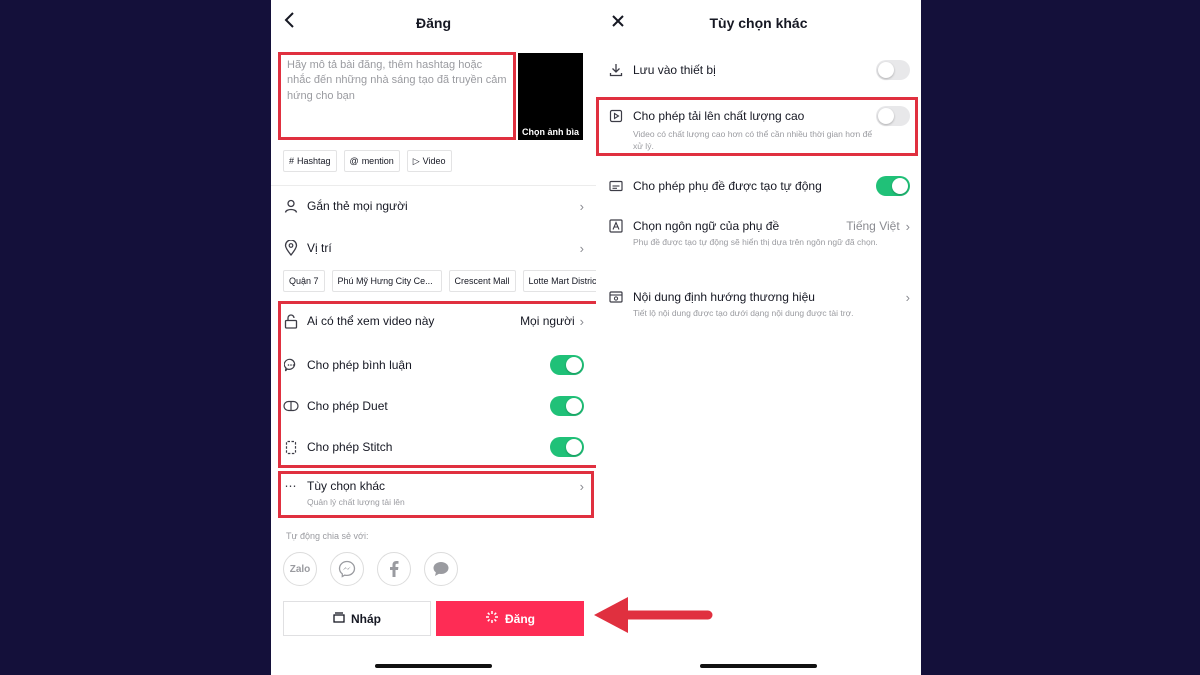 Image resolution: width=1200 pixels, height=675 pixels. Describe the element at coordinates (550, 96) in the screenshot. I see `cover-thumbnail: Chọn ảnh bìa` at that location.